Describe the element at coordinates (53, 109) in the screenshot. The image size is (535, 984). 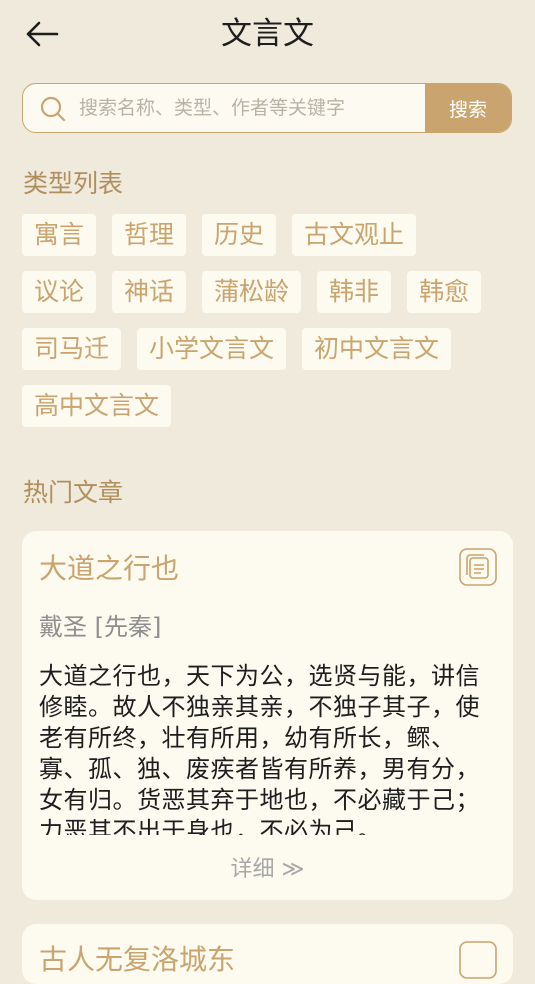
I see `search-icon` at that location.